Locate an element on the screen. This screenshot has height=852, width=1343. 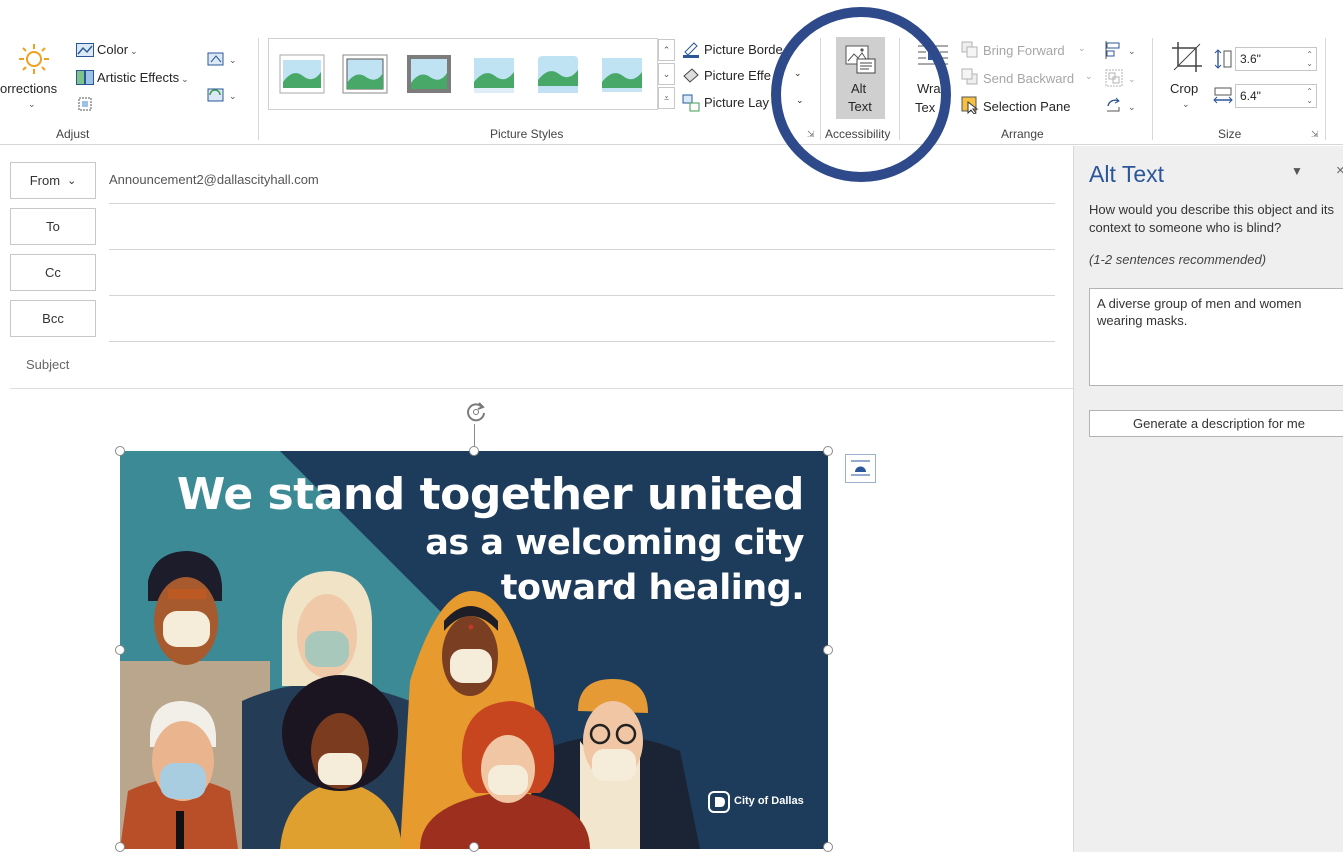
alt-text-pane-title: Alt Text is located at coordinates (1126, 174).